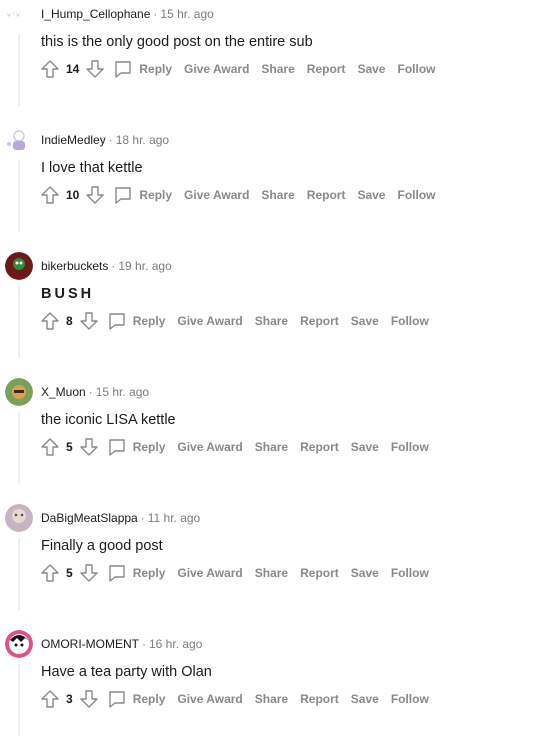  I want to click on timestamp: 19 hr. ago, so click(144, 266).